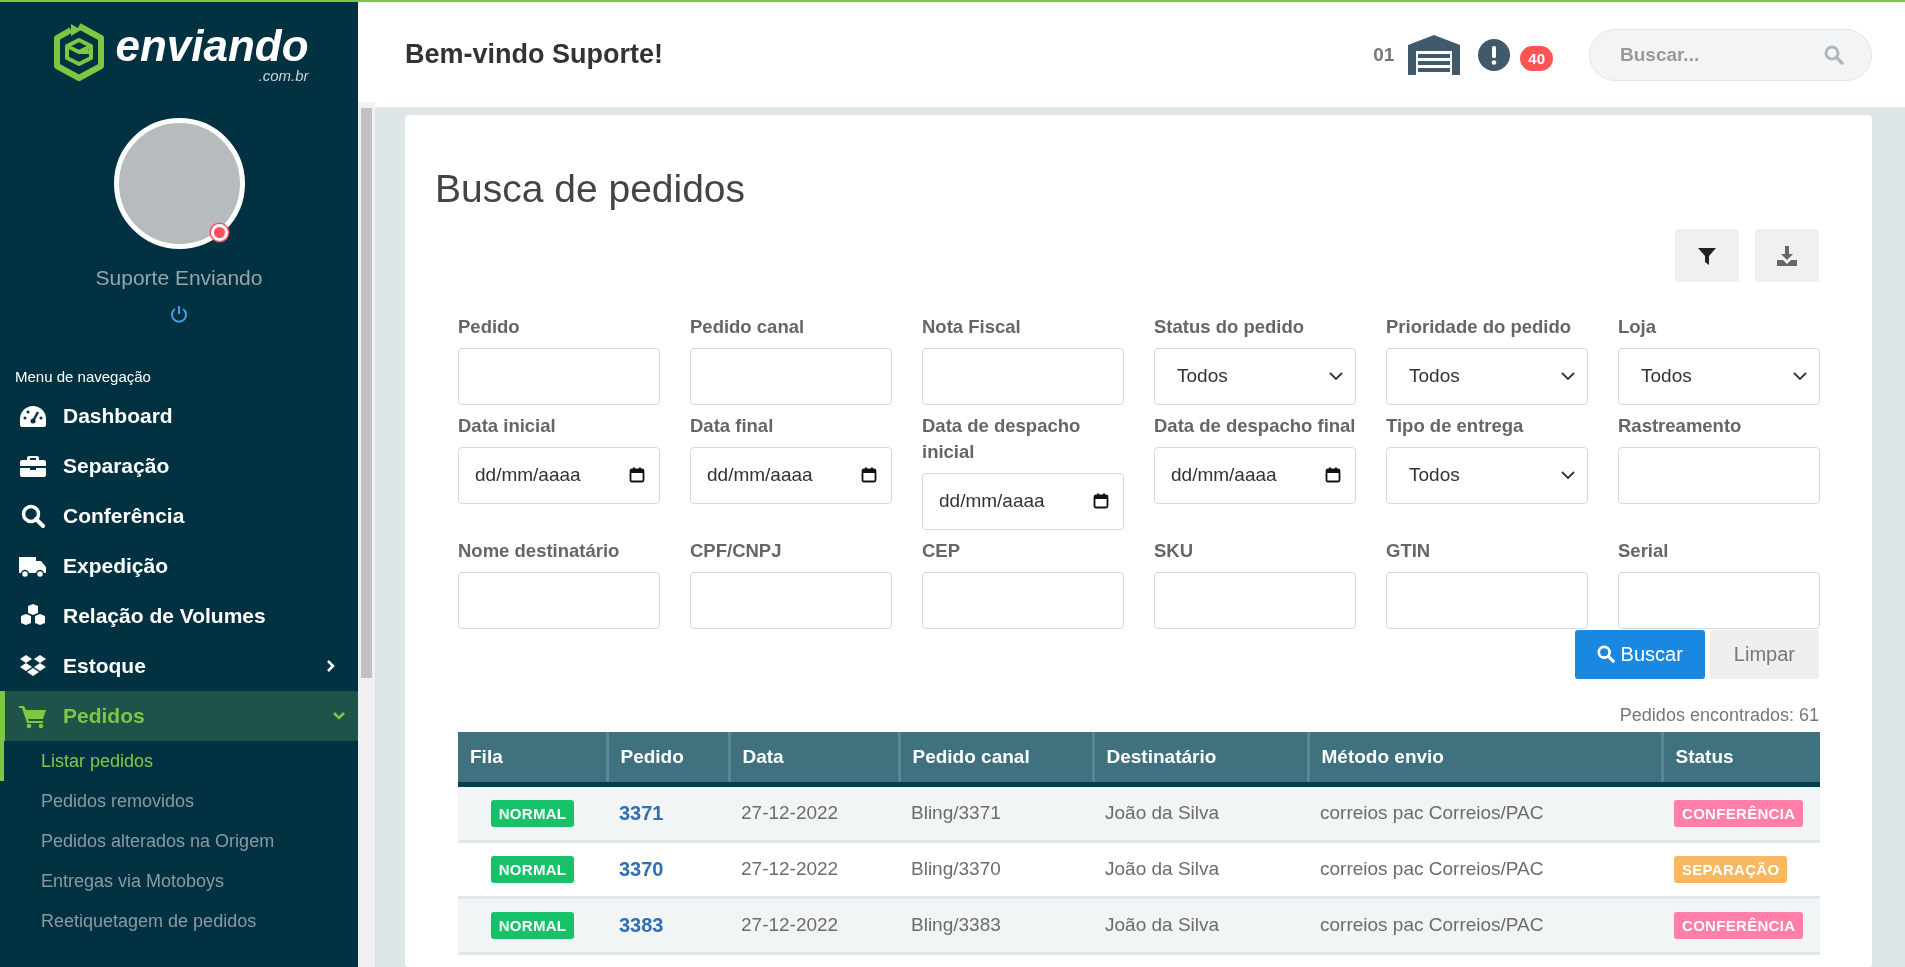  I want to click on nav-item: Pedidos, so click(179, 716).